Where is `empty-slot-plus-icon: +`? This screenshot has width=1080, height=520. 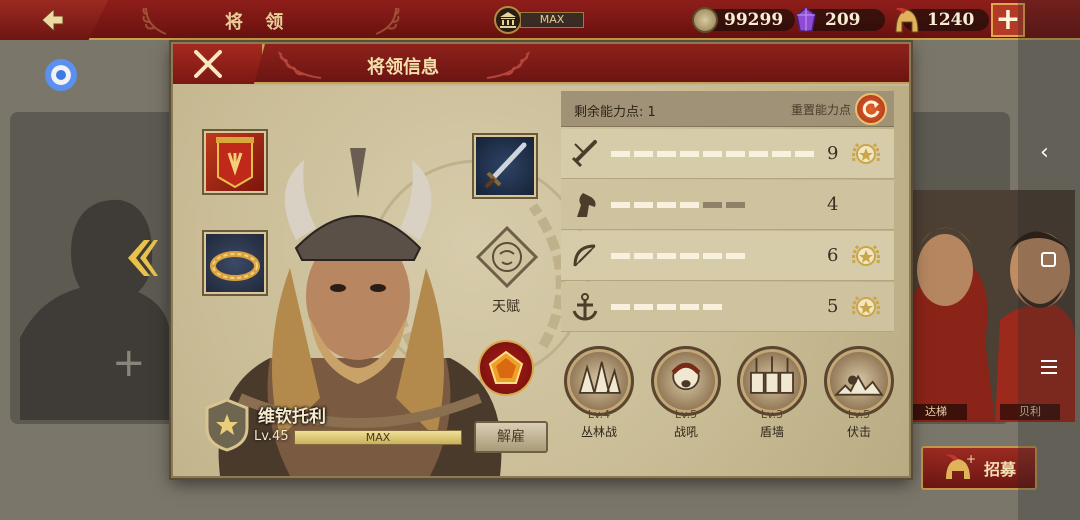
empty-slot-plus-icon: + is located at coordinates (129, 363).